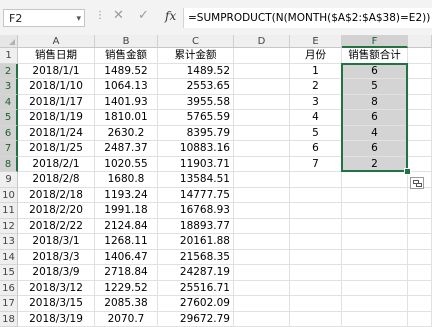  What do you see at coordinates (420, 196) in the screenshot?
I see `cell-g10` at bounding box center [420, 196].